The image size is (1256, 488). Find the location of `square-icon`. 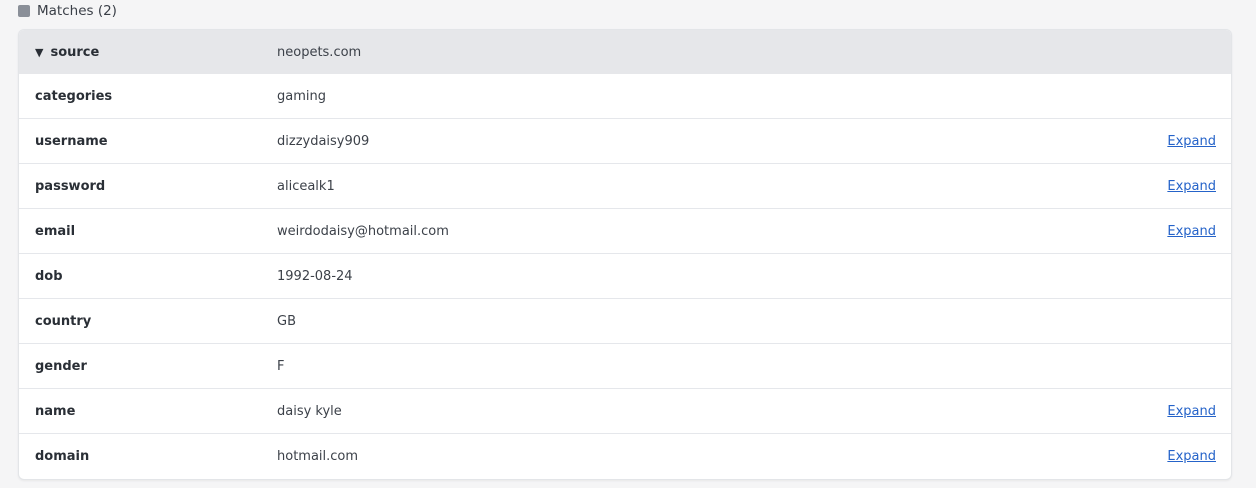

square-icon is located at coordinates (24, 11).